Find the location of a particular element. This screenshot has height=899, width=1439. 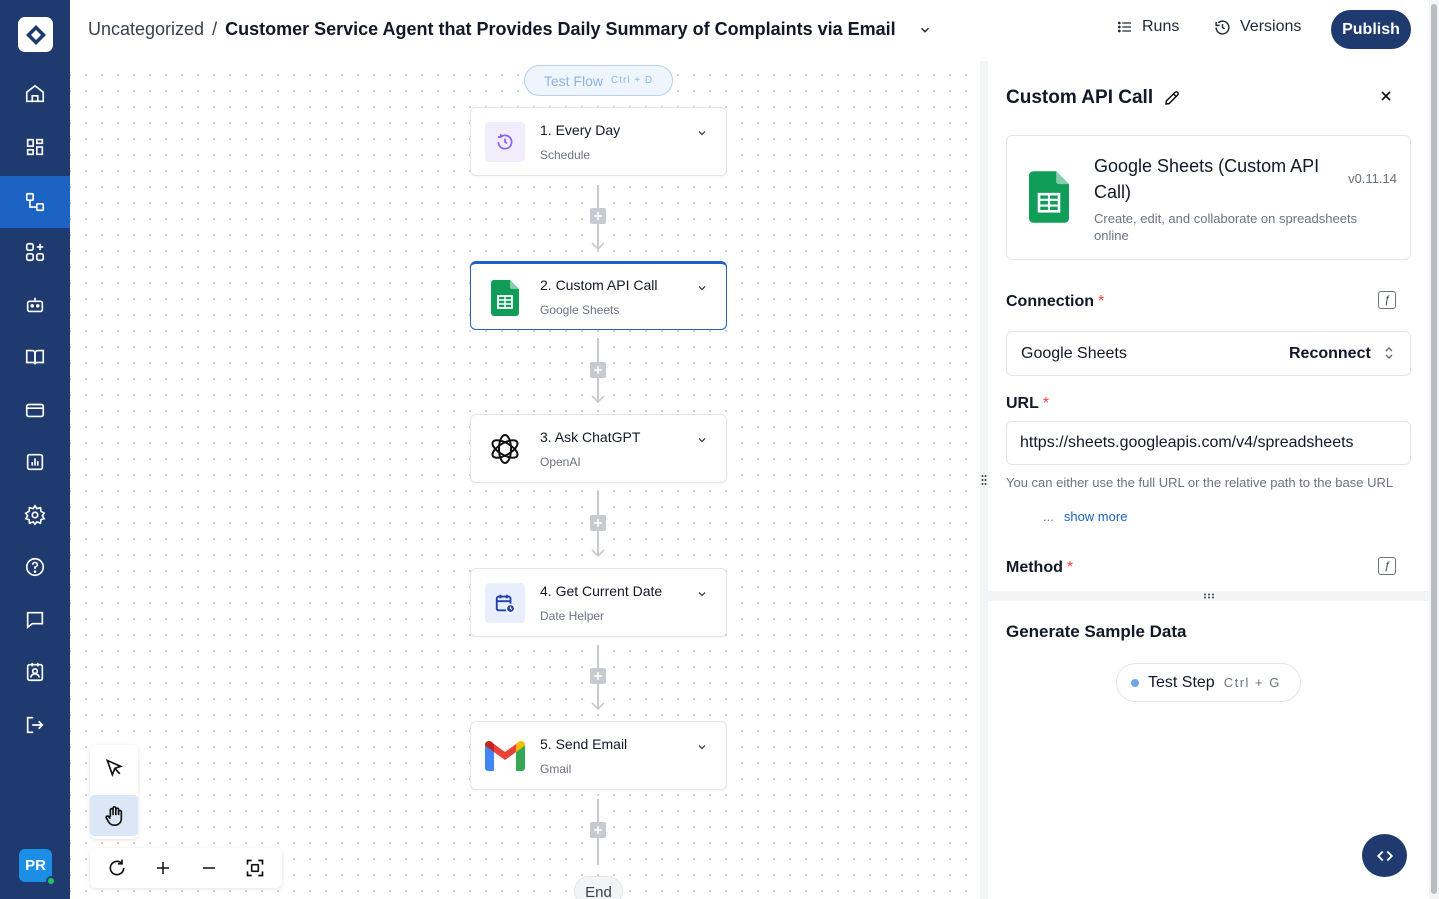

flow-step-5: 5. Send Email Gmail is located at coordinates (598, 755).